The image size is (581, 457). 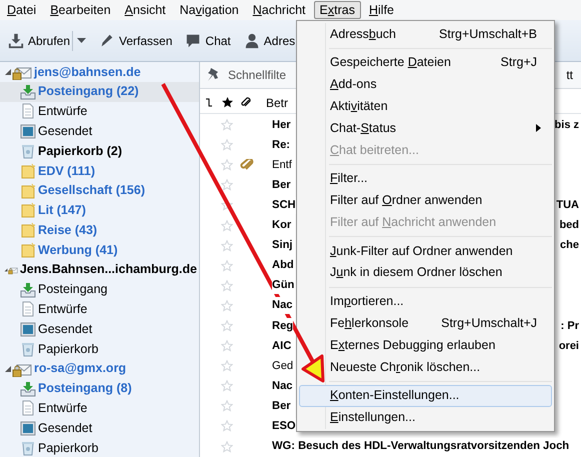 I want to click on quick-filter-label: Schnellfilte, so click(x=257, y=75).